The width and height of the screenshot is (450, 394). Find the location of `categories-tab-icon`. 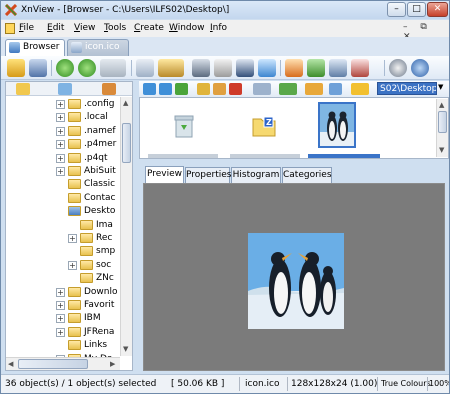

categories-tab-icon is located at coordinates (109, 89).